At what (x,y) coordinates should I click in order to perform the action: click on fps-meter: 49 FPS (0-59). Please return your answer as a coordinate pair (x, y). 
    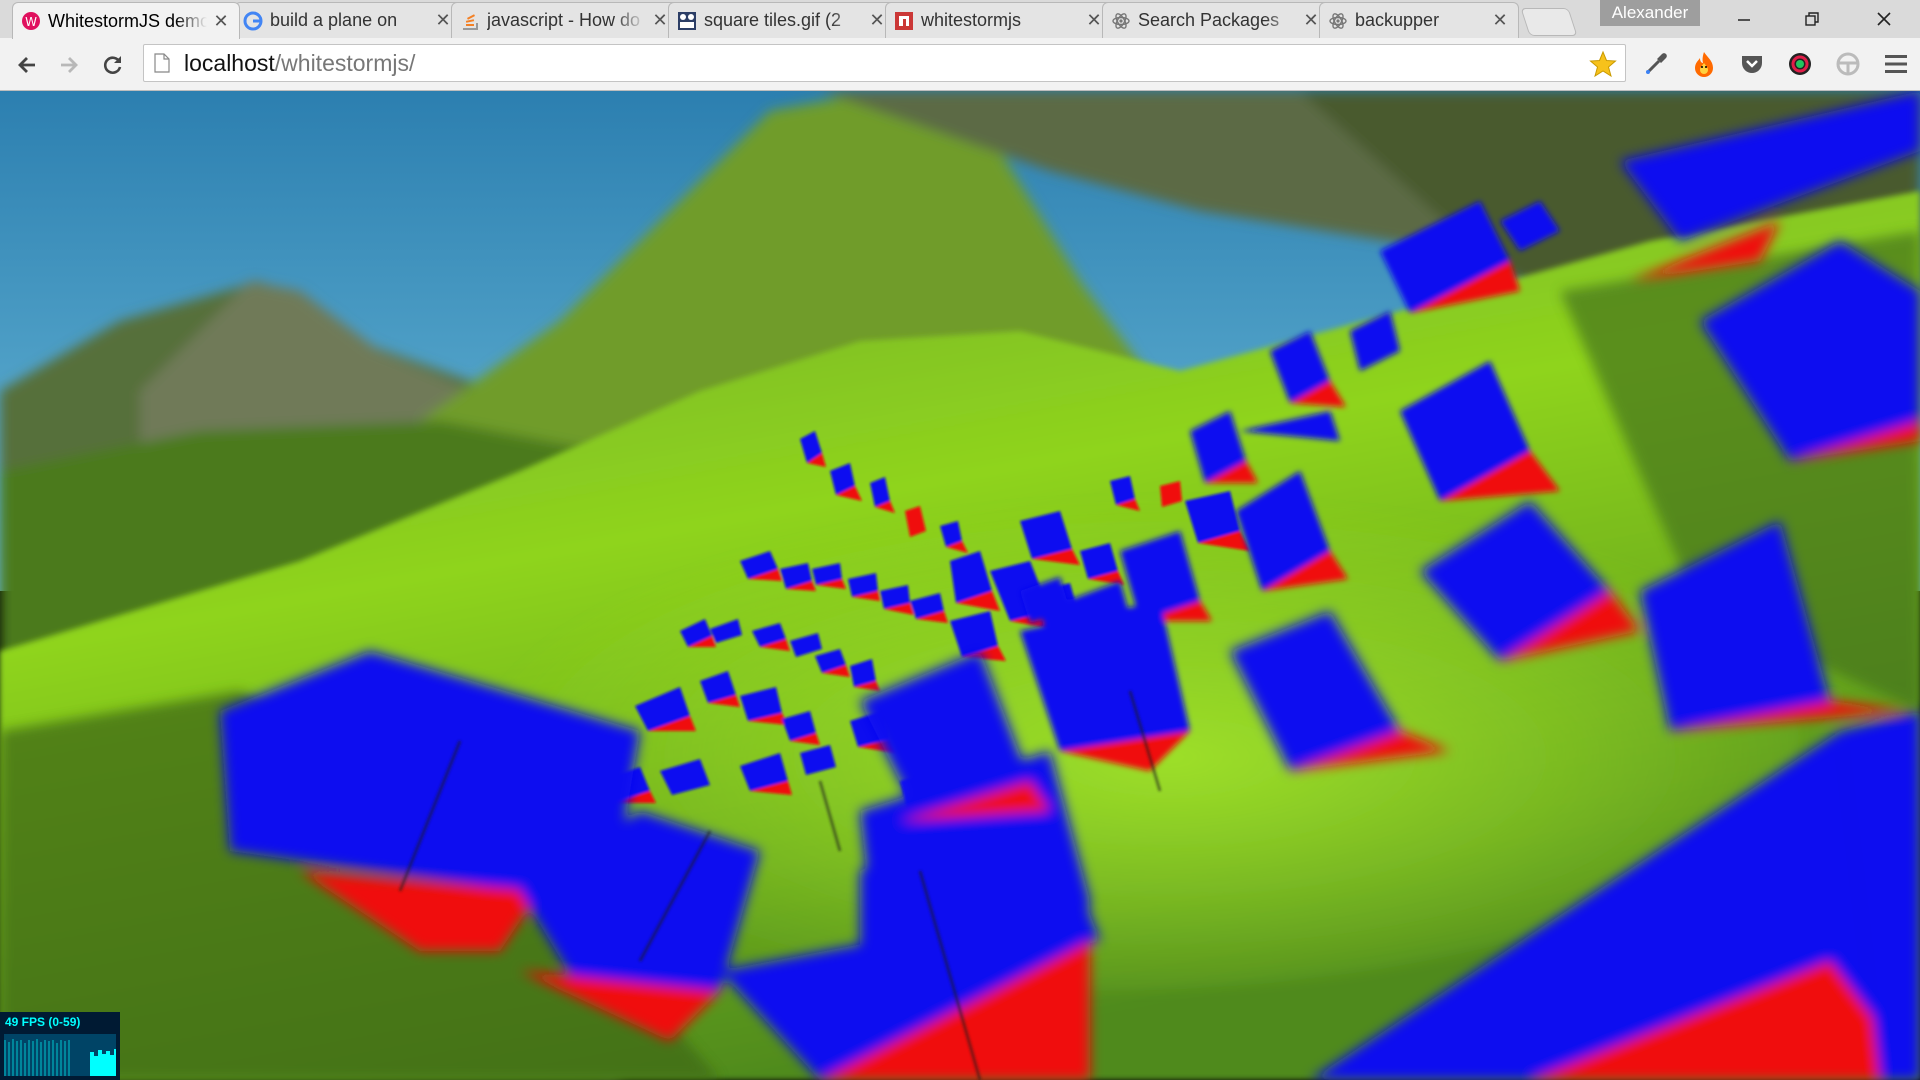
    Looking at the image, I should click on (60, 1046).